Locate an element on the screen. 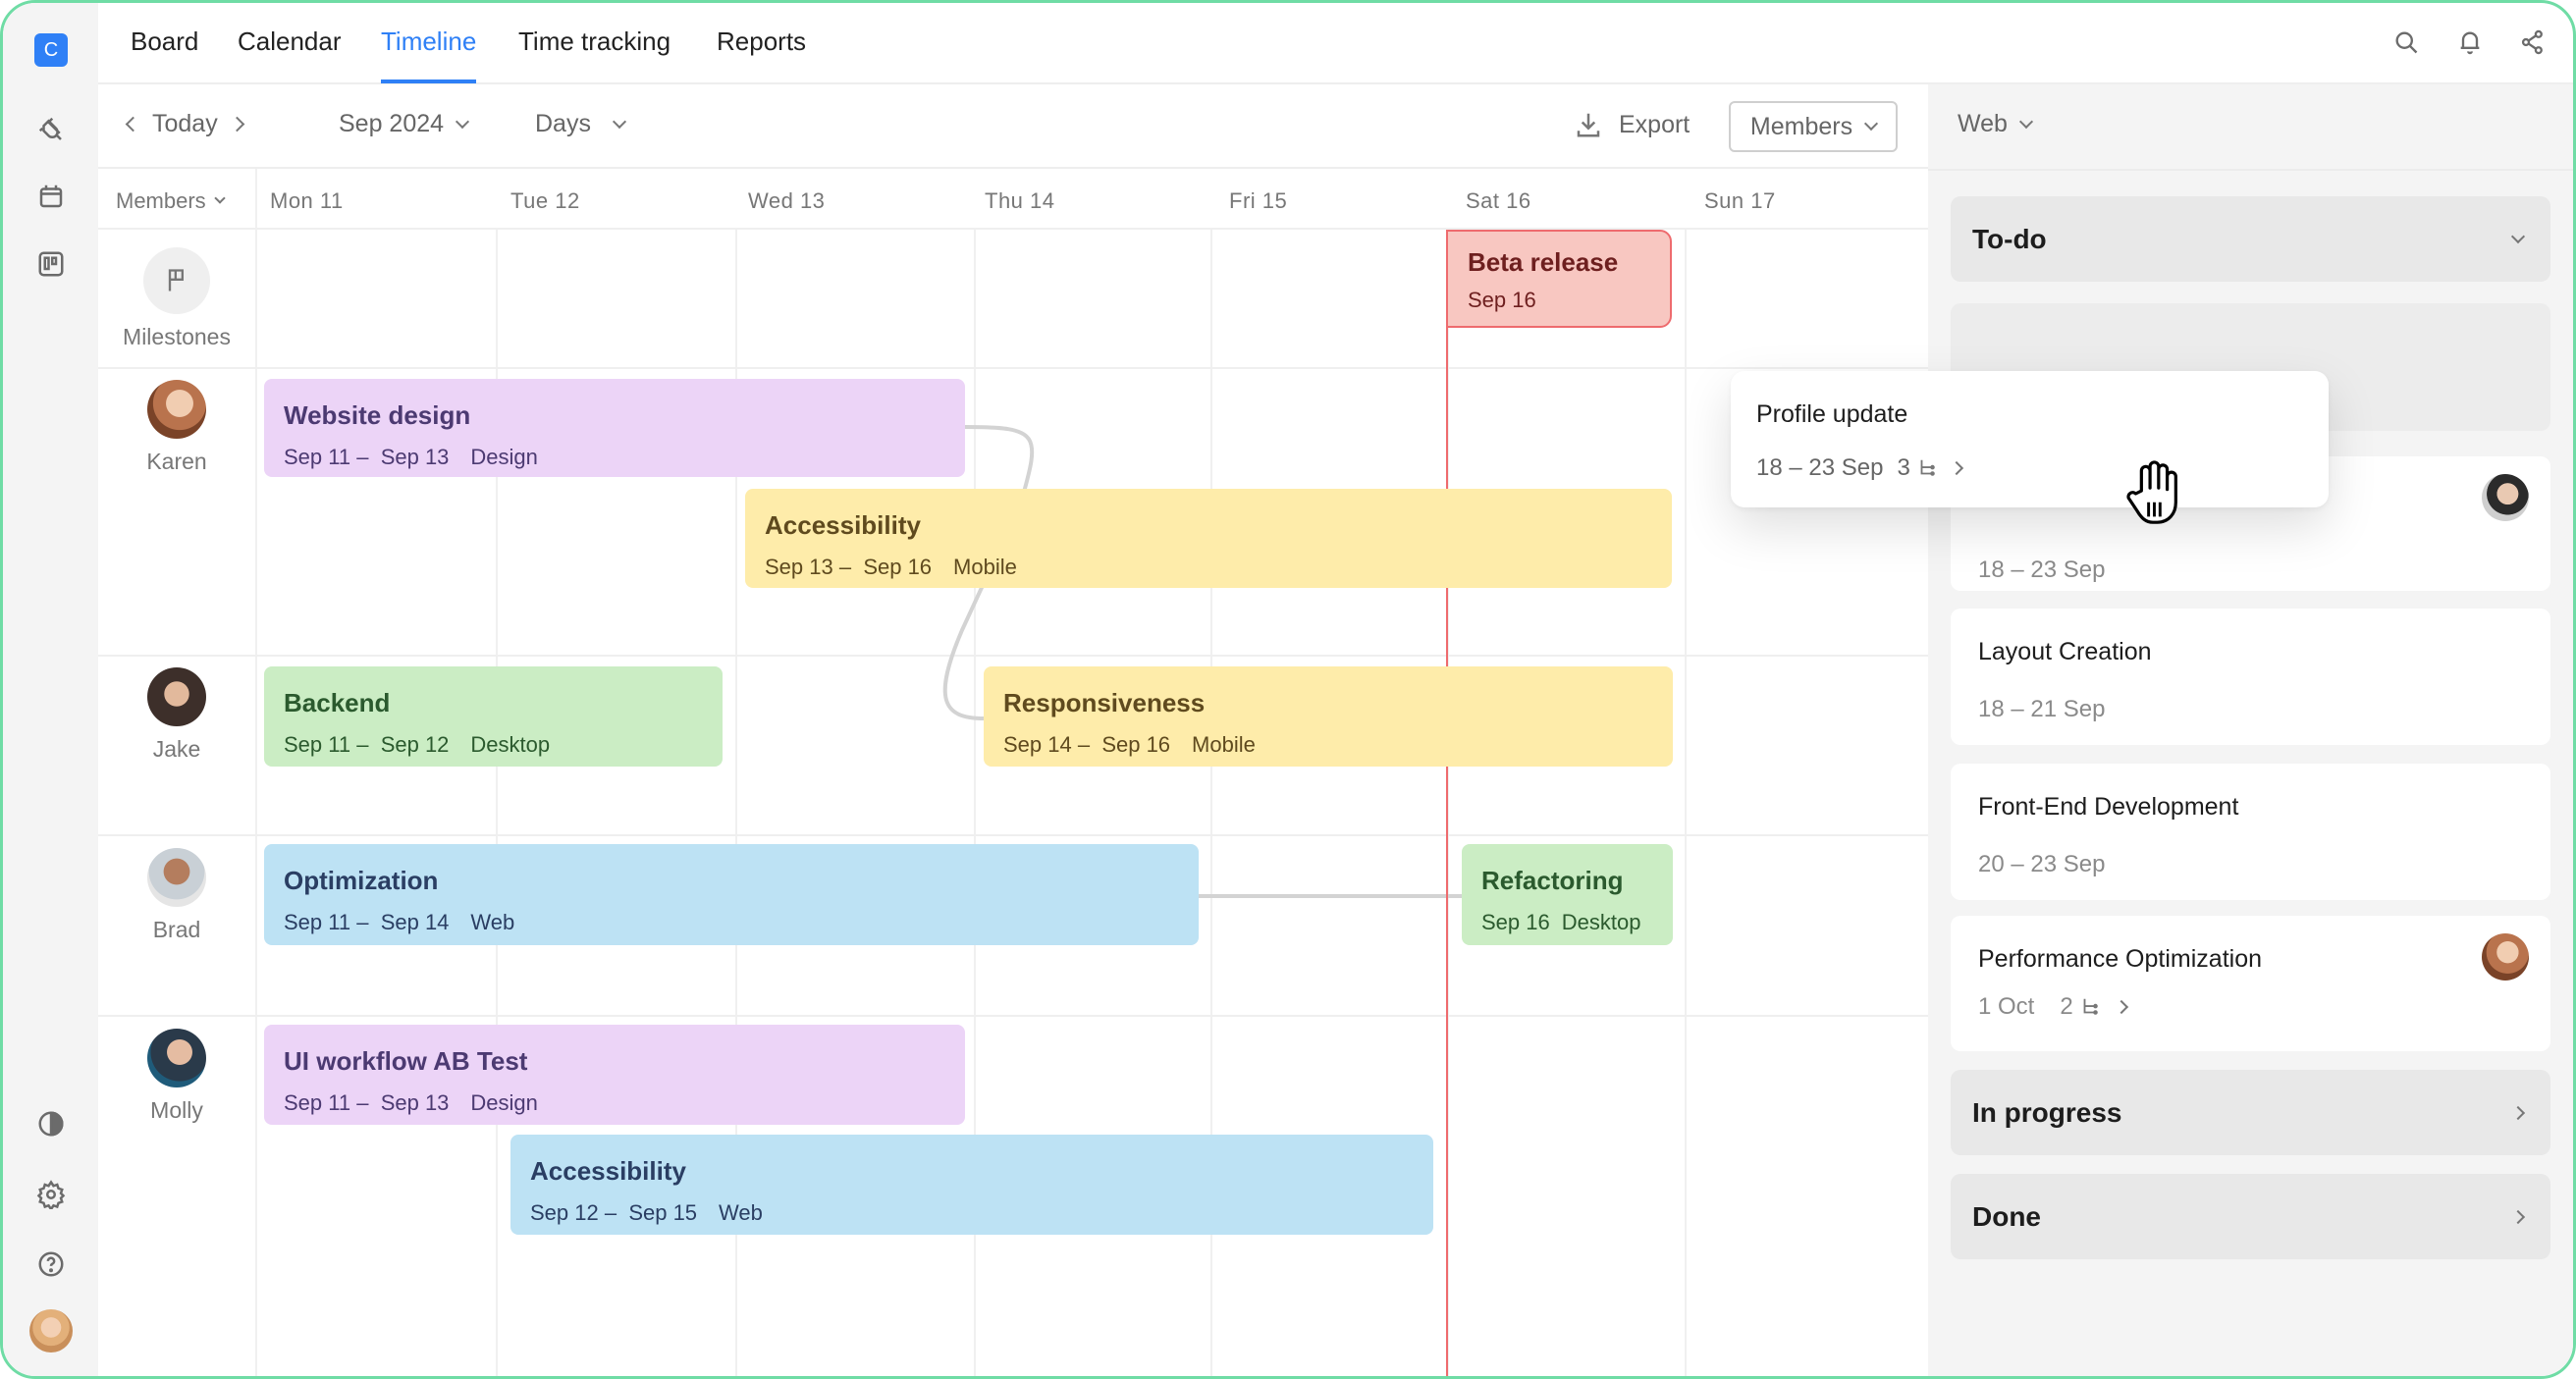 Image resolution: width=2576 pixels, height=1379 pixels. today-button: Today is located at coordinates (185, 124).